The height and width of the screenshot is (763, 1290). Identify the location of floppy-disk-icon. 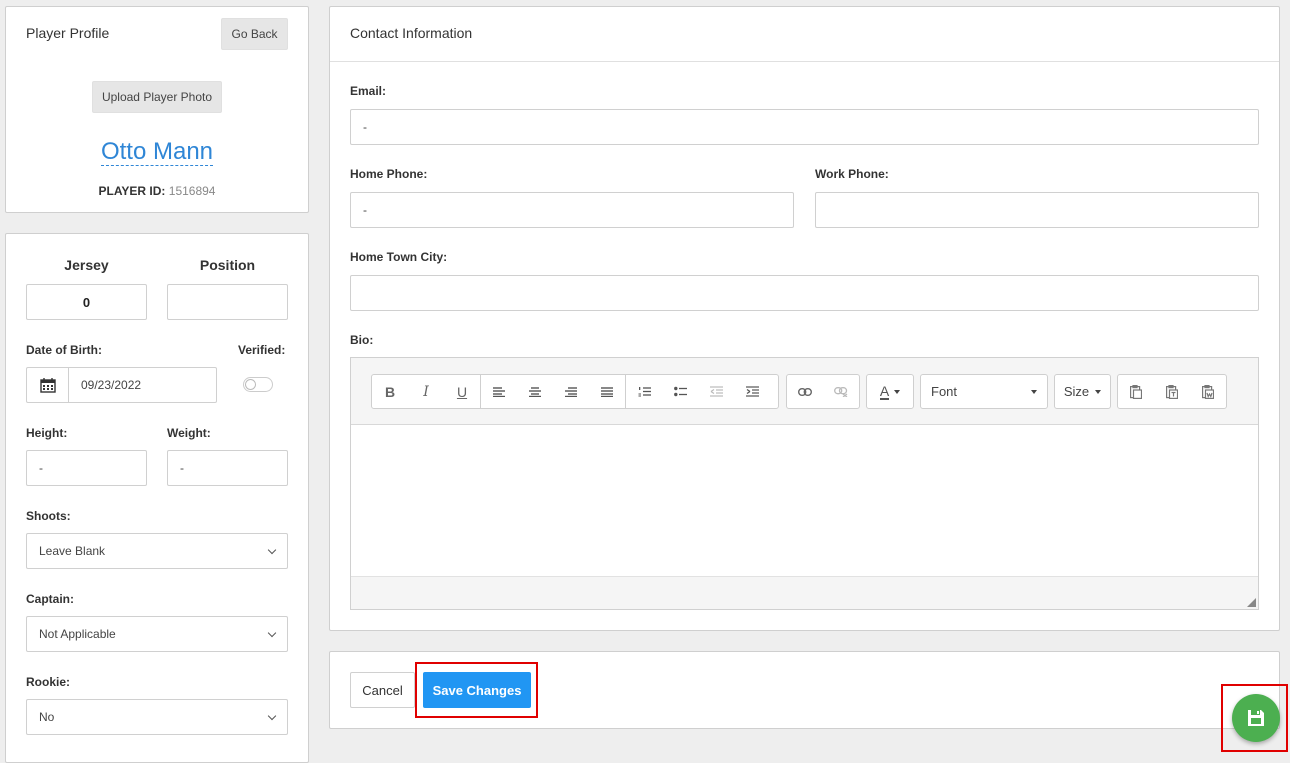
(1256, 718).